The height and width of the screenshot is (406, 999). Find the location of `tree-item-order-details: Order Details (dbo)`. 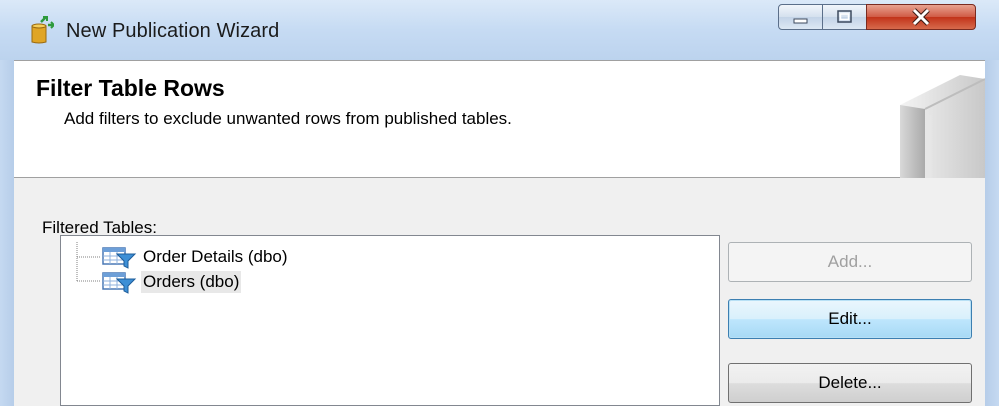

tree-item-order-details: Order Details (dbo) is located at coordinates (195, 257).